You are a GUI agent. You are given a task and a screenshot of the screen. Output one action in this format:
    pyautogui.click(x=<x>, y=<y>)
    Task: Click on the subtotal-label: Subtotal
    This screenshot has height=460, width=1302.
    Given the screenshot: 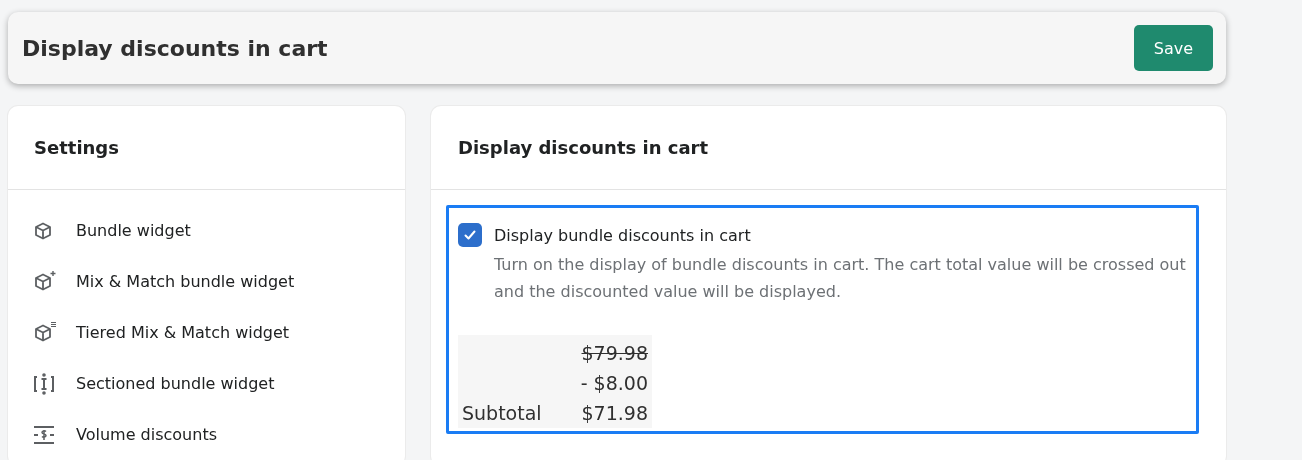 What is the action you would take?
    pyautogui.click(x=502, y=413)
    